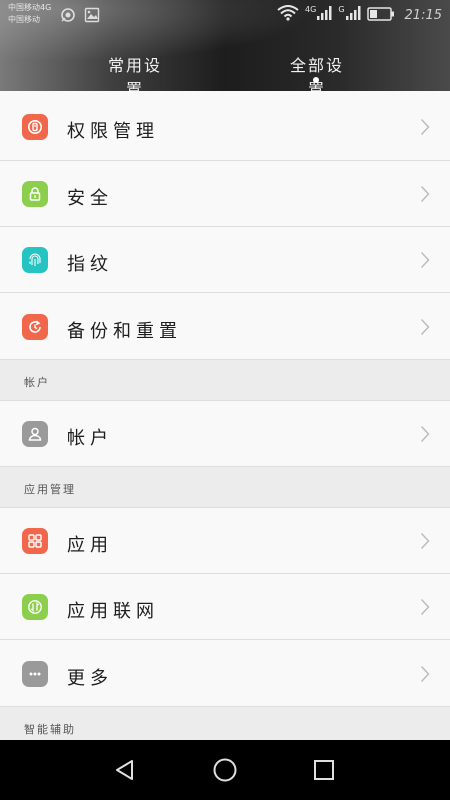  What do you see at coordinates (225, 16) in the screenshot?
I see `status-bar: 中国移动4G 中国移动 4G G 21:15` at bounding box center [225, 16].